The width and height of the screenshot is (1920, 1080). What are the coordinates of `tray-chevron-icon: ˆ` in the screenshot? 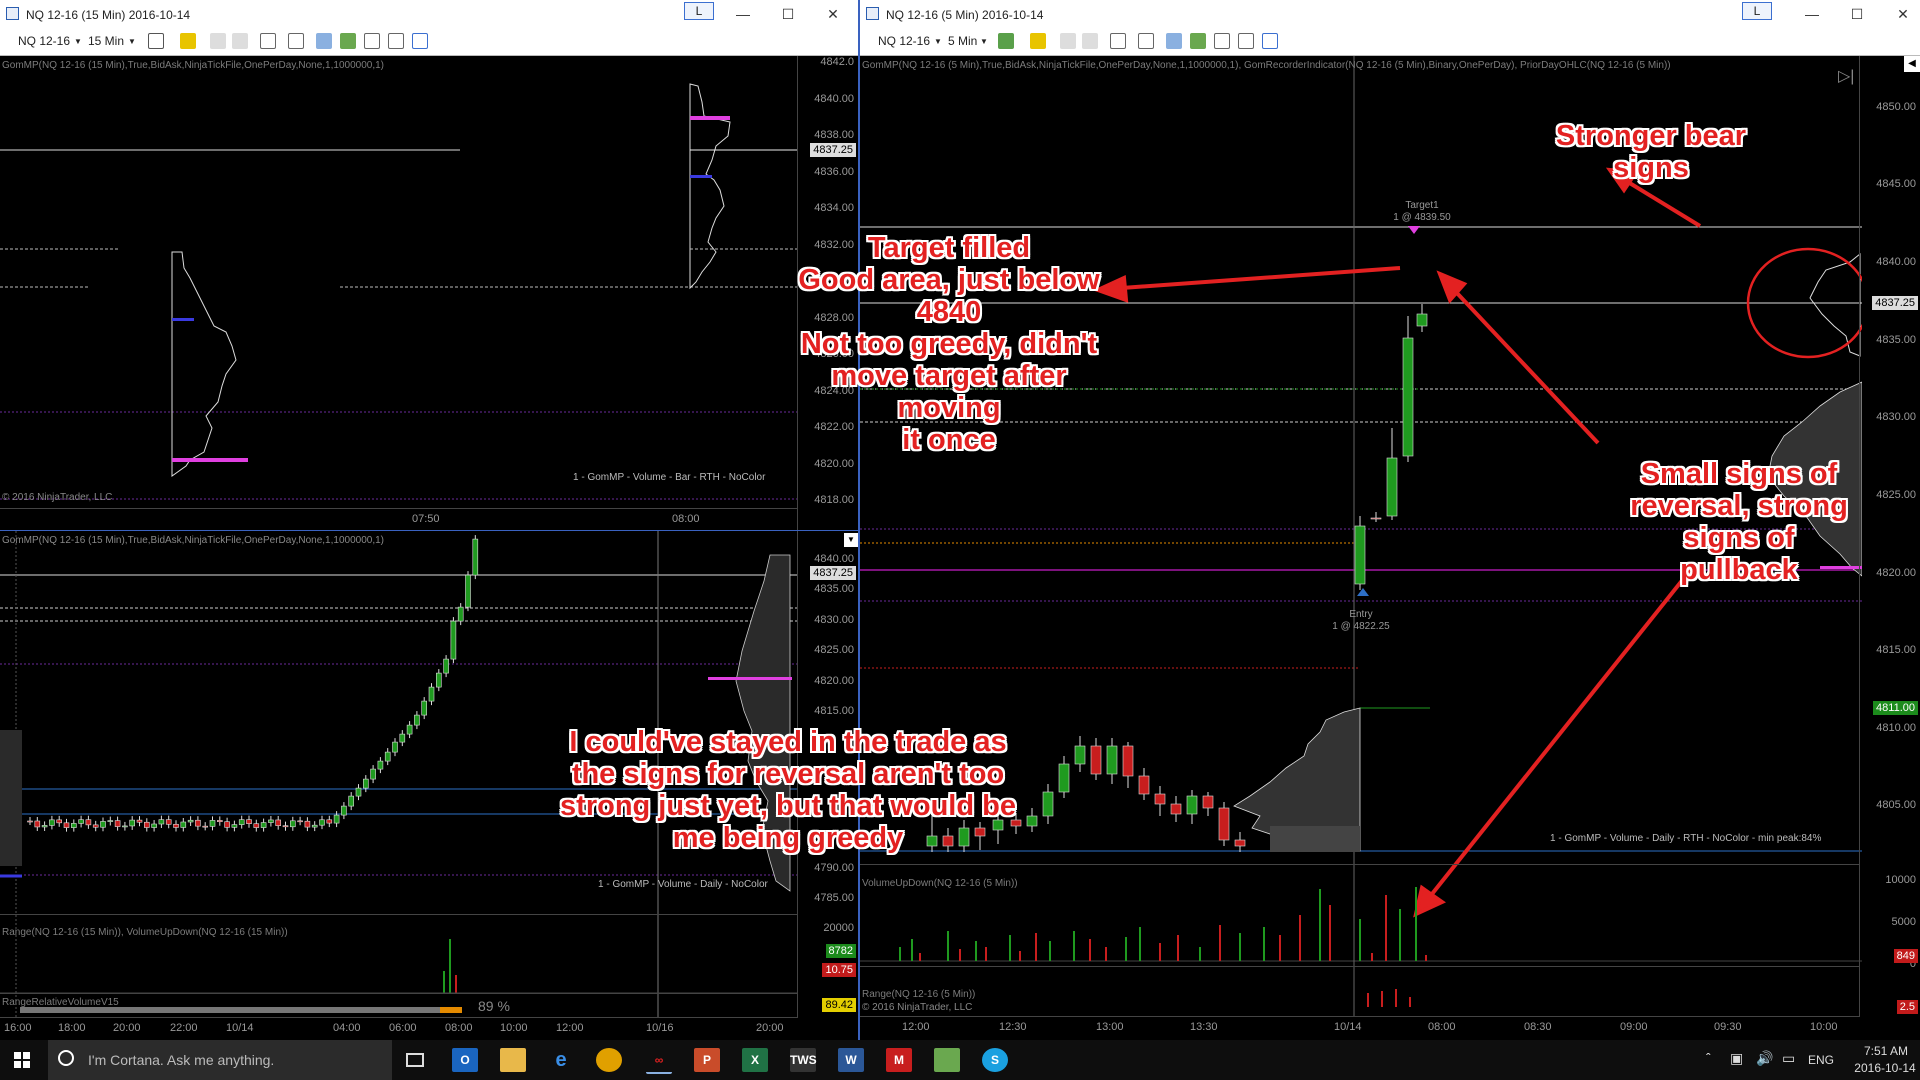 It's located at (1708, 1058).